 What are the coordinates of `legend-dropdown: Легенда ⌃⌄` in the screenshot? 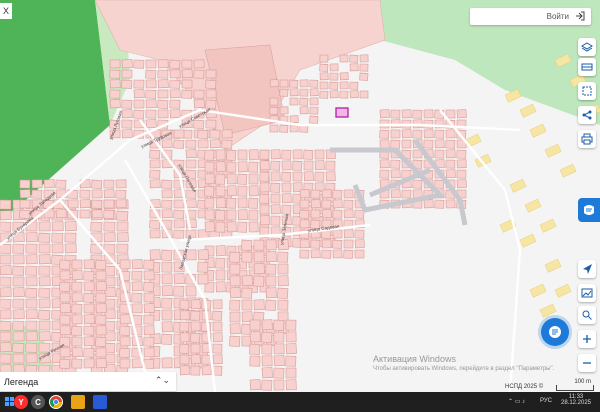 It's located at (88, 381).